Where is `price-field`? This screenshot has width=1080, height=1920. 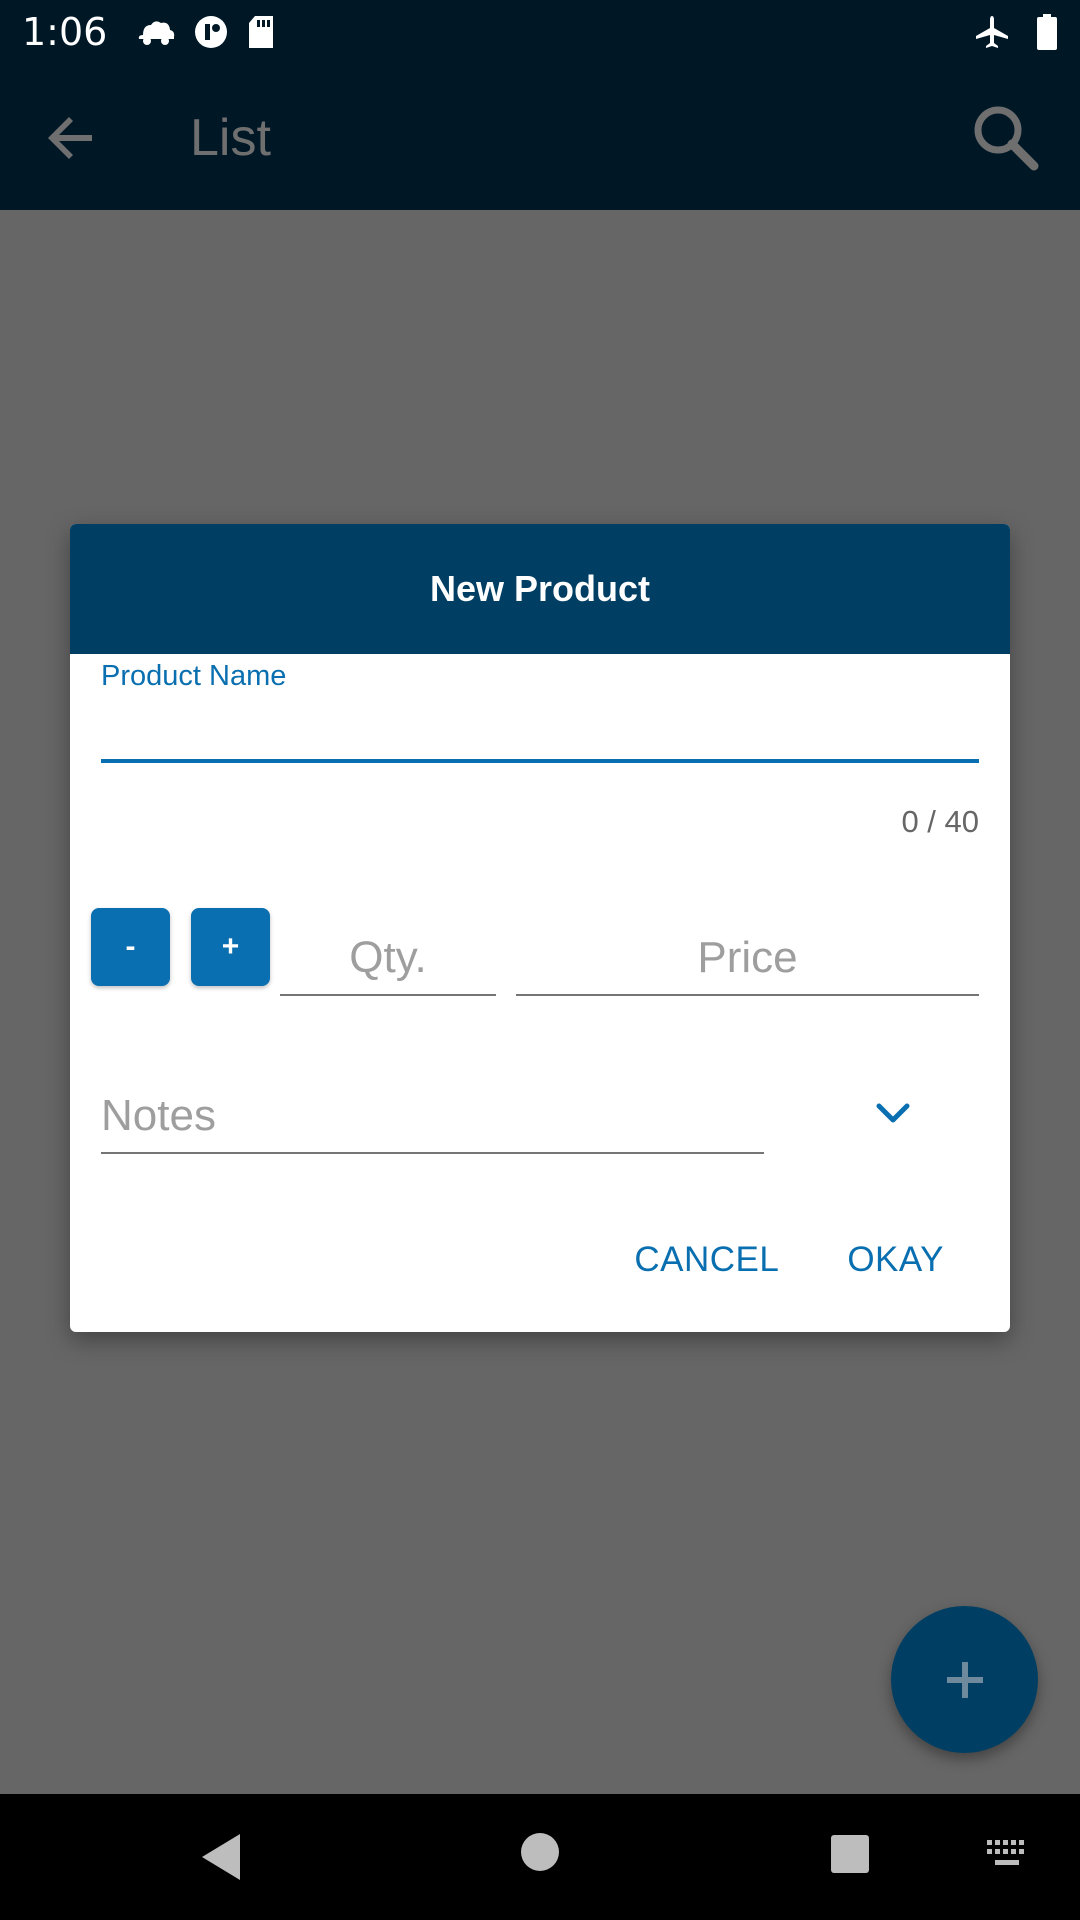
price-field is located at coordinates (747, 959).